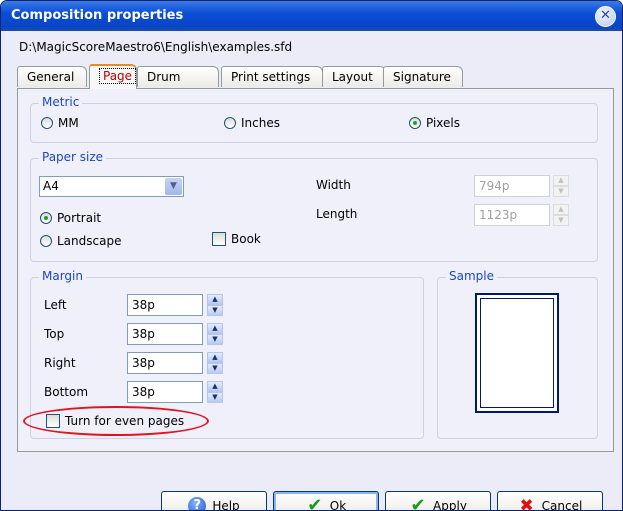 The width and height of the screenshot is (623, 511). I want to click on ok-button-label: Ok, so click(338, 505).